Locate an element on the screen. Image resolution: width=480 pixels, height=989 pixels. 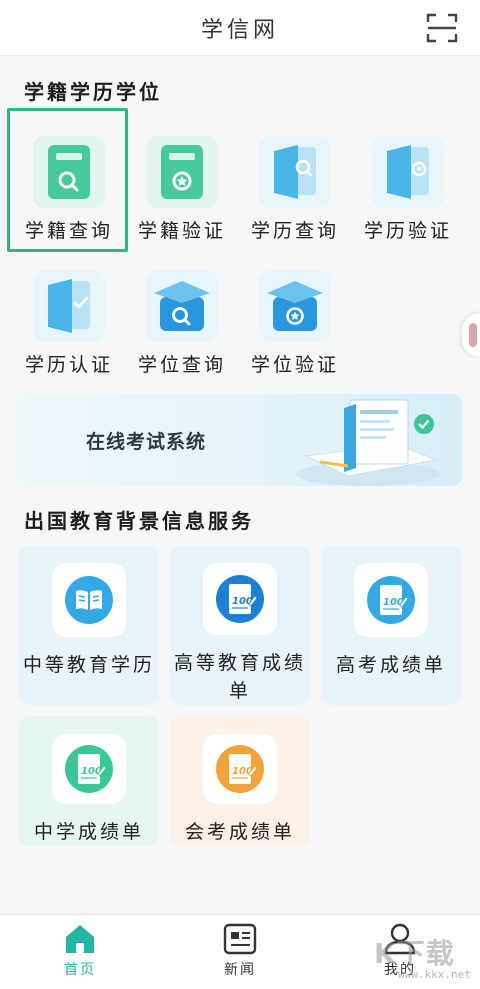
grid-label: 学历认证 is located at coordinates (68, 365).